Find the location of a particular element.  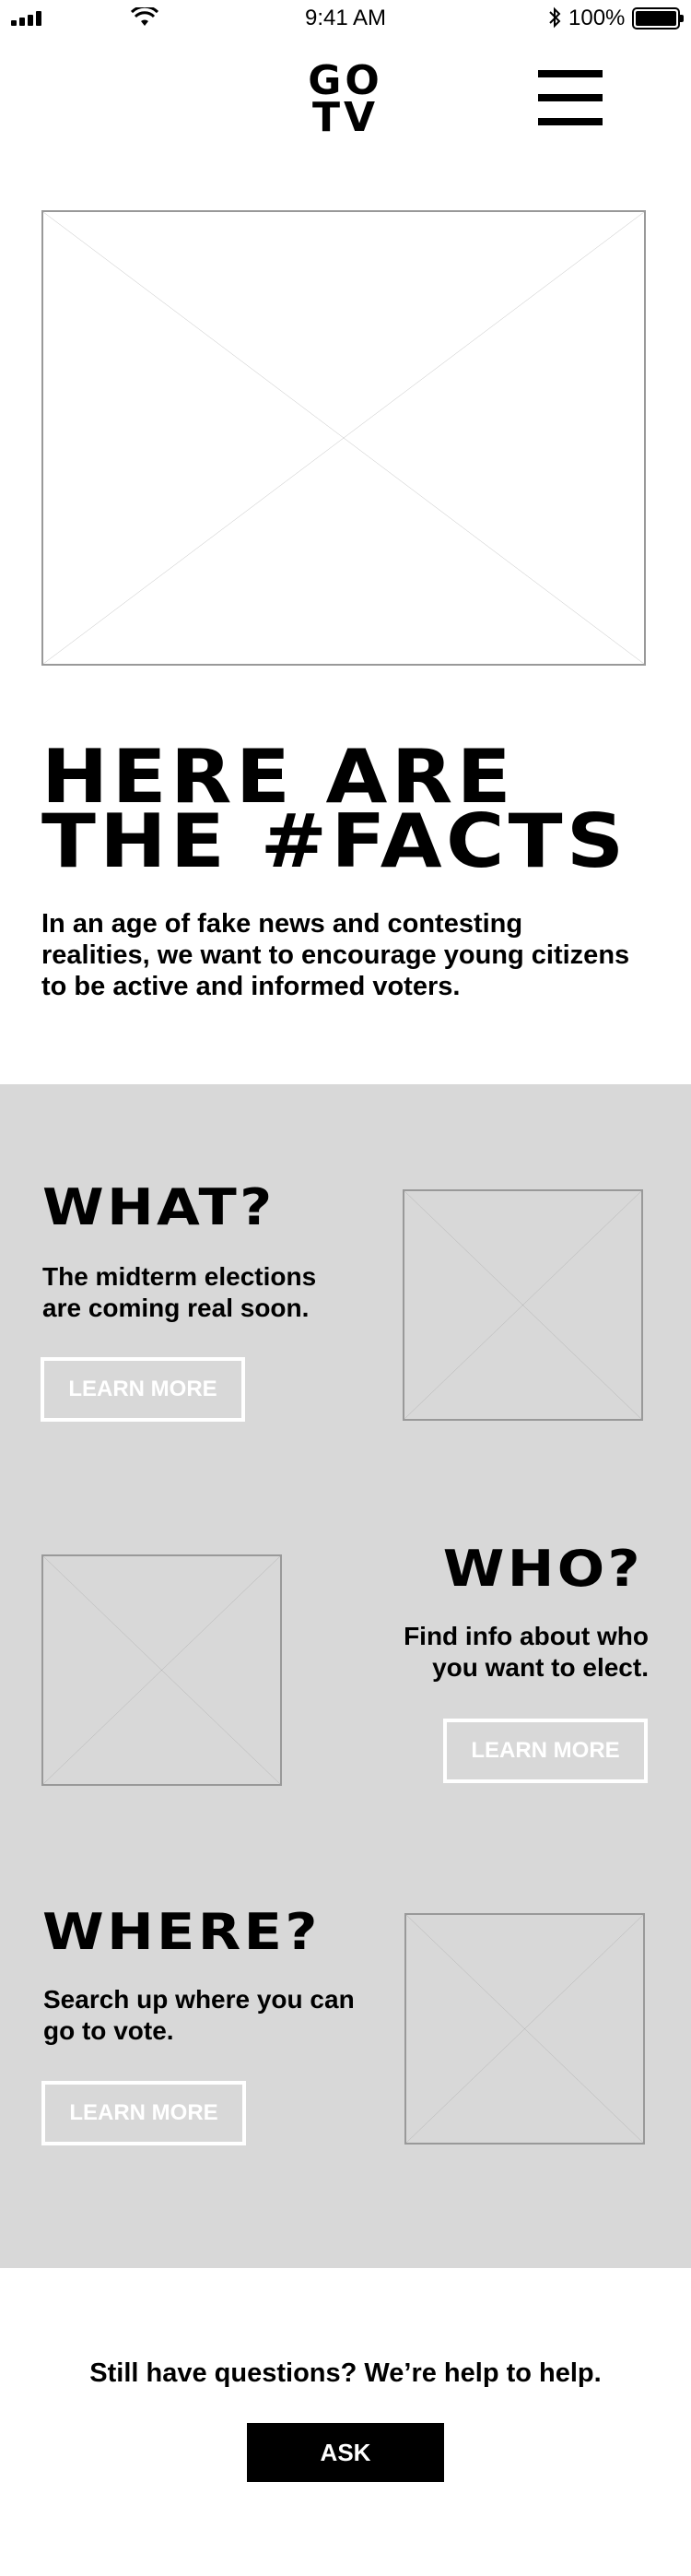

hero-title: HERE ARE THE #FACTS is located at coordinates (366, 812).